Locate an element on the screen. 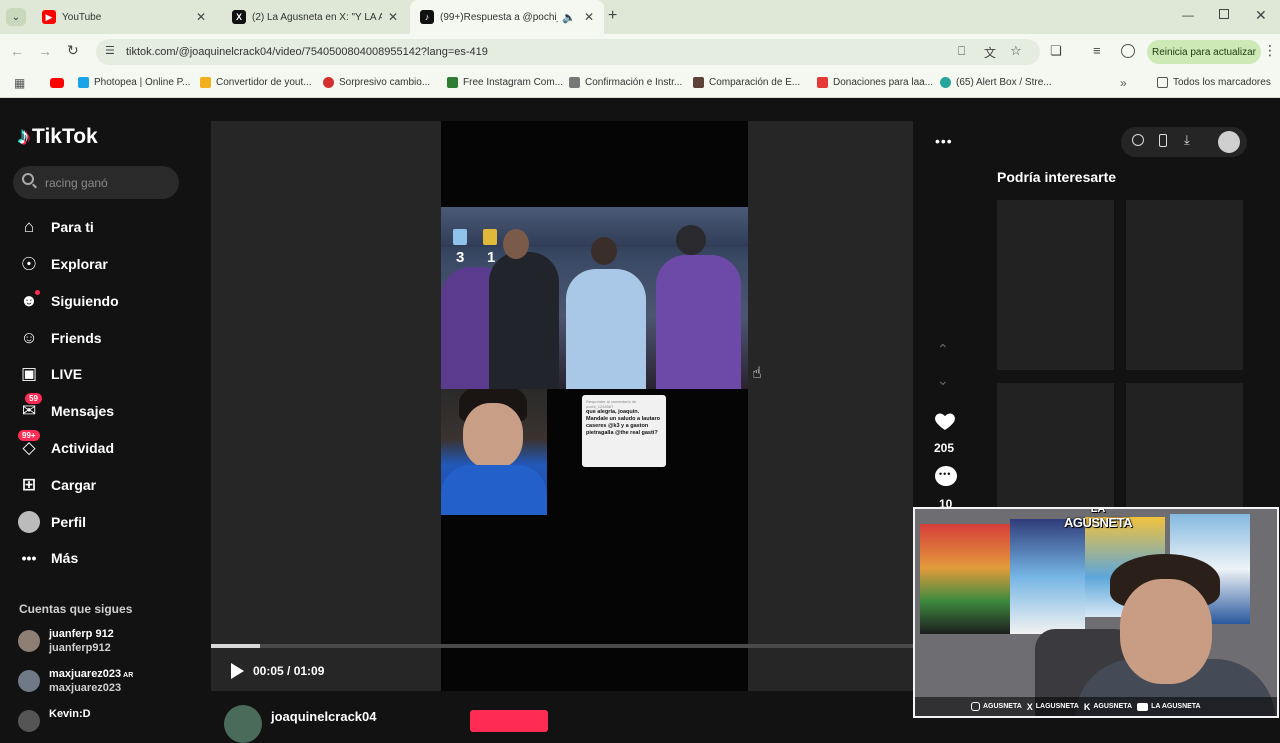  nav-cargar: ⊞ Cargar is located at coordinates (57, 485).